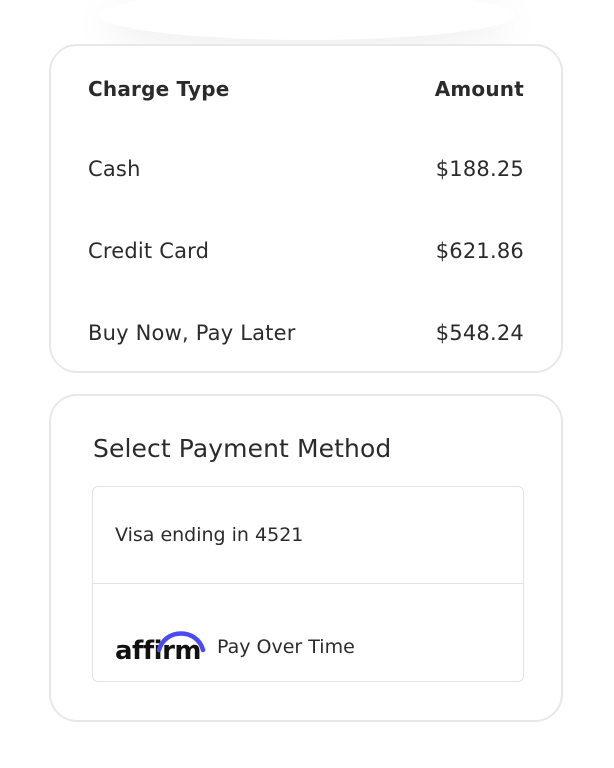 The height and width of the screenshot is (768, 614). I want to click on affirm-arc-icon, so click(181, 641).